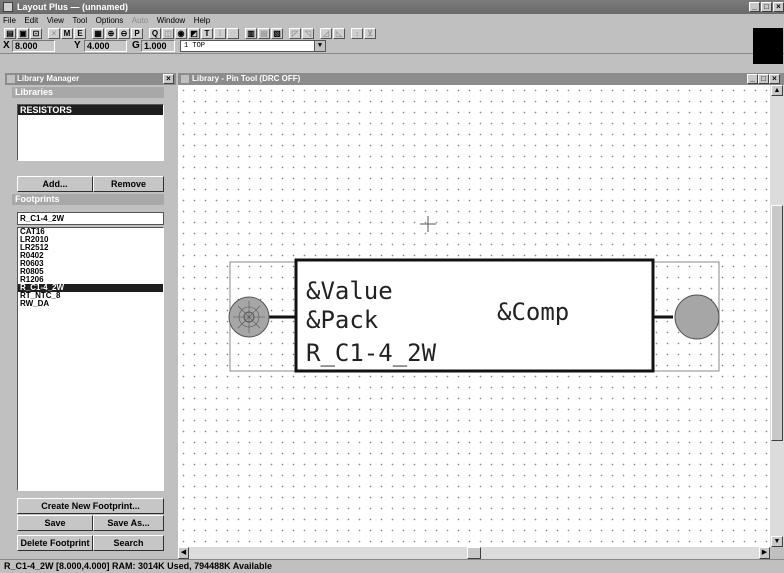  What do you see at coordinates (207, 33) in the screenshot?
I see `text-icon: T` at bounding box center [207, 33].